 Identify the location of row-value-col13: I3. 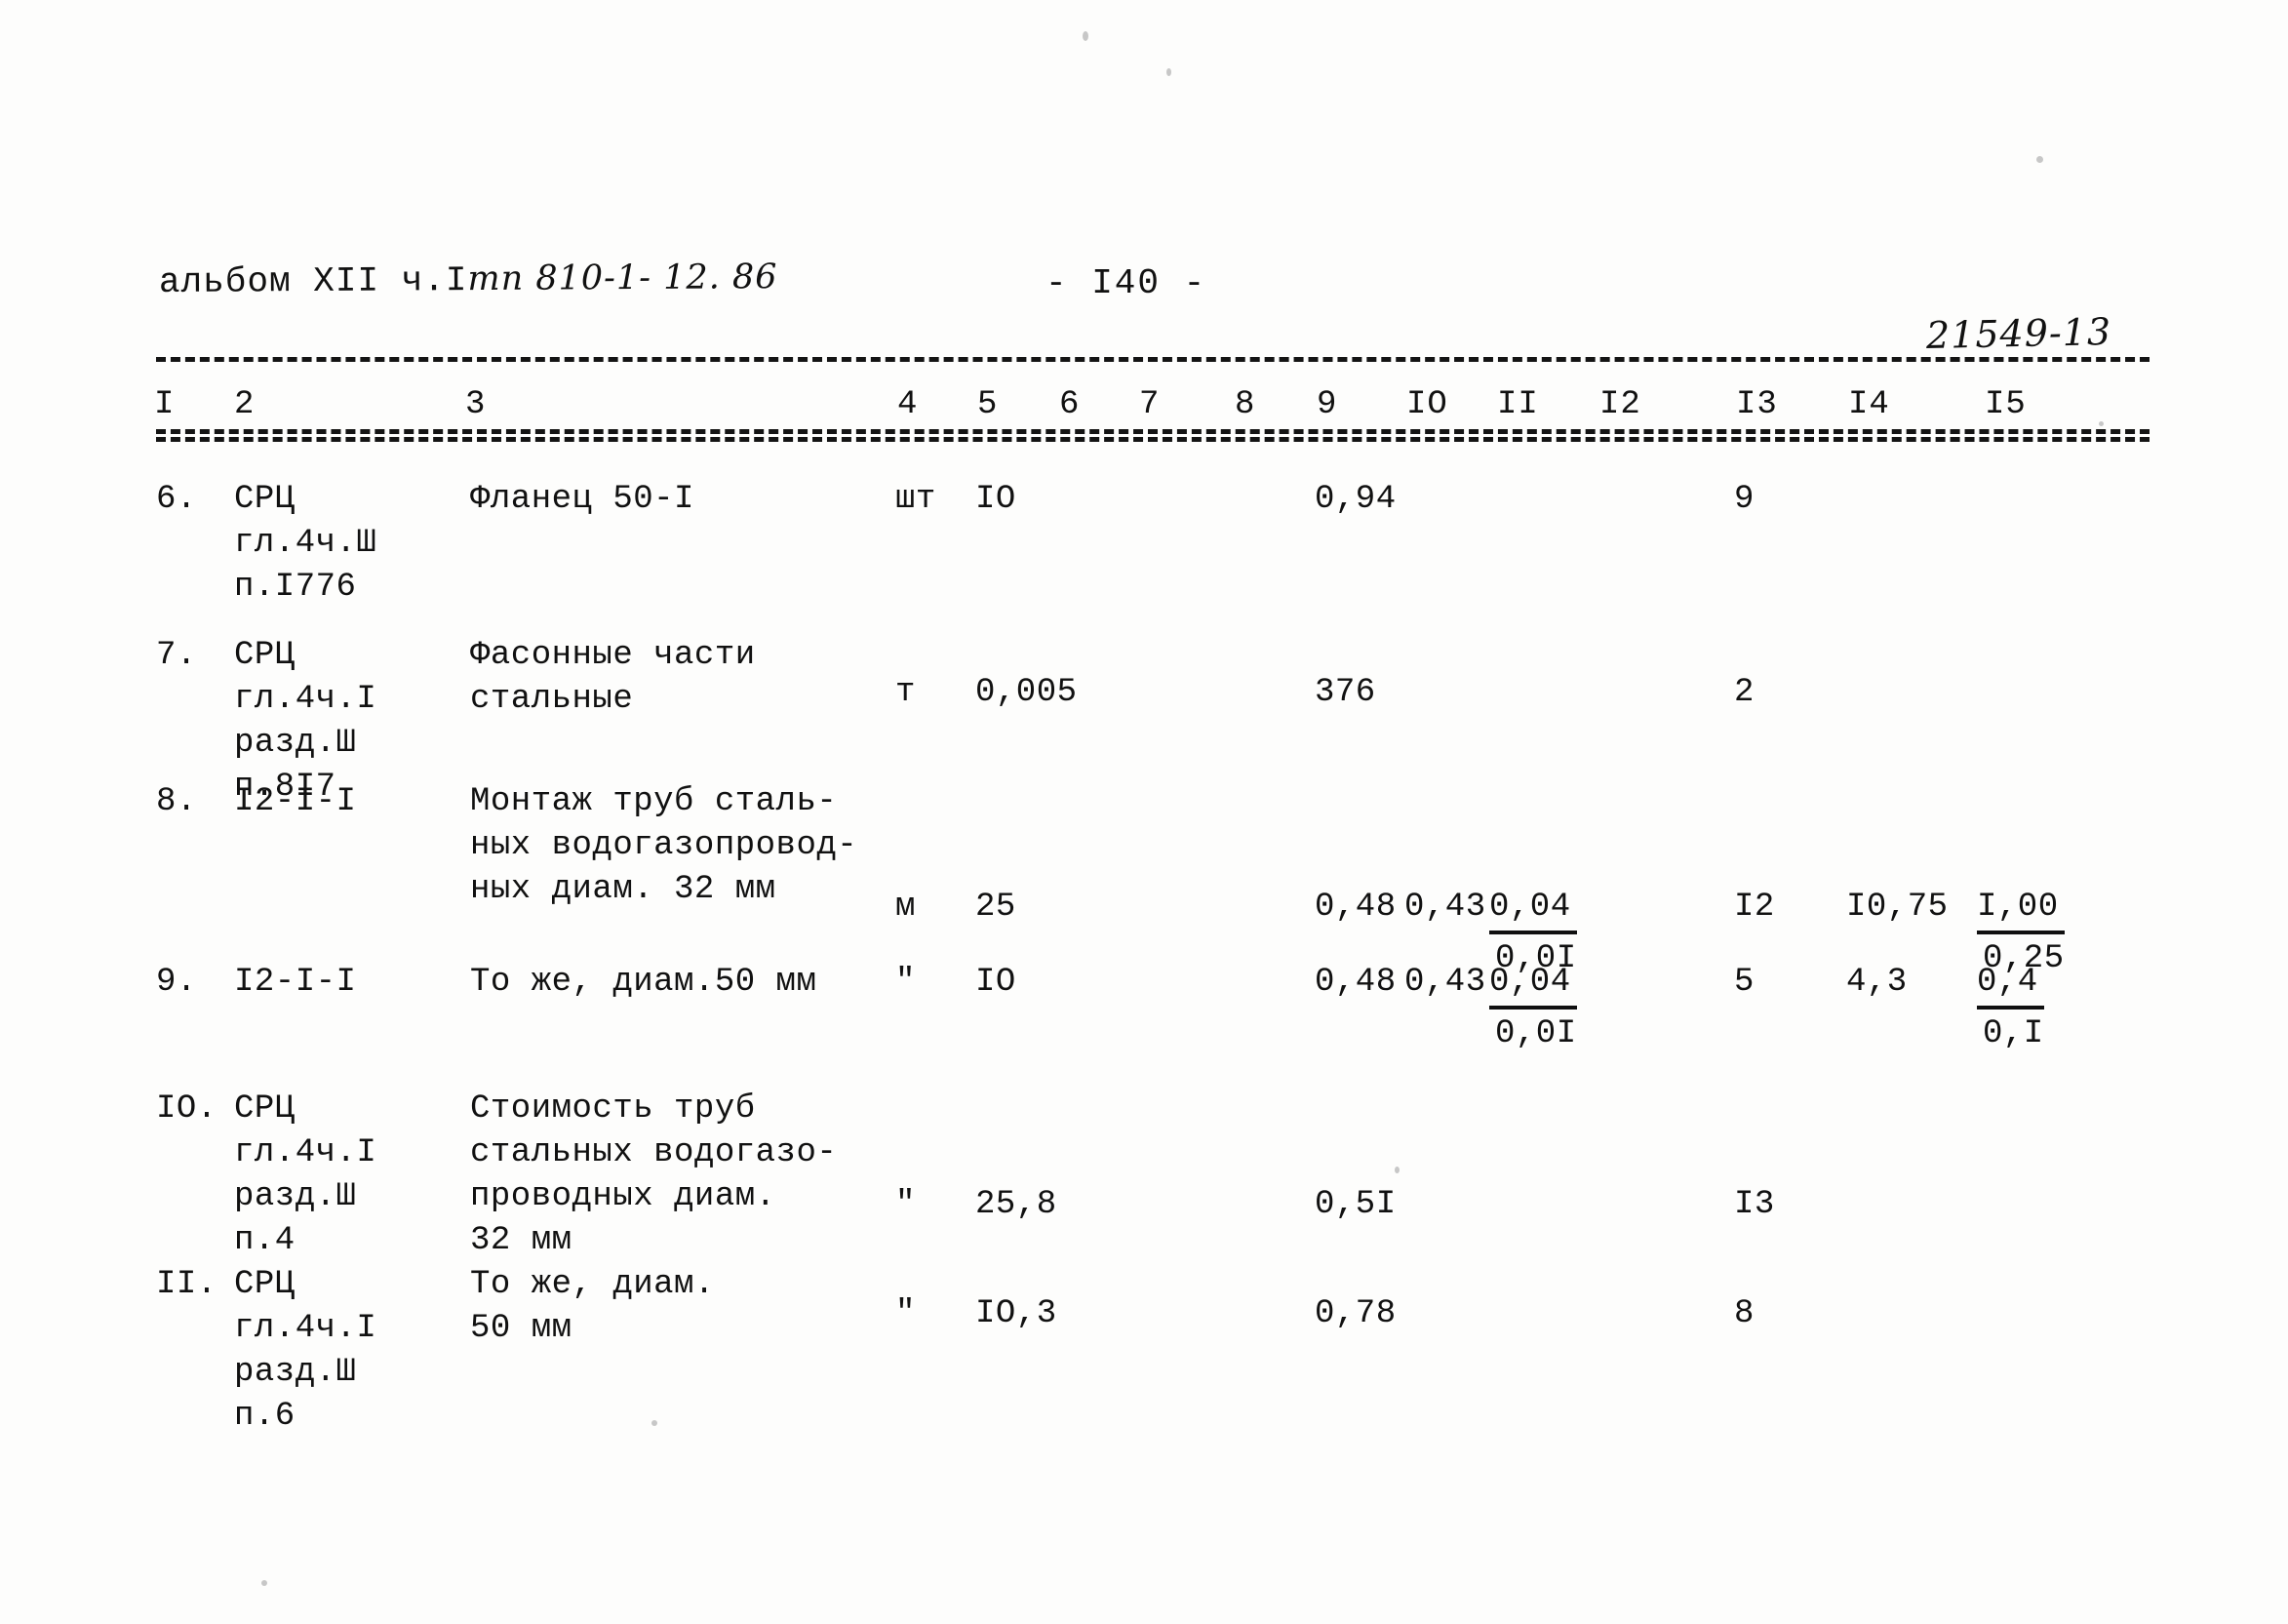
(1754, 1204).